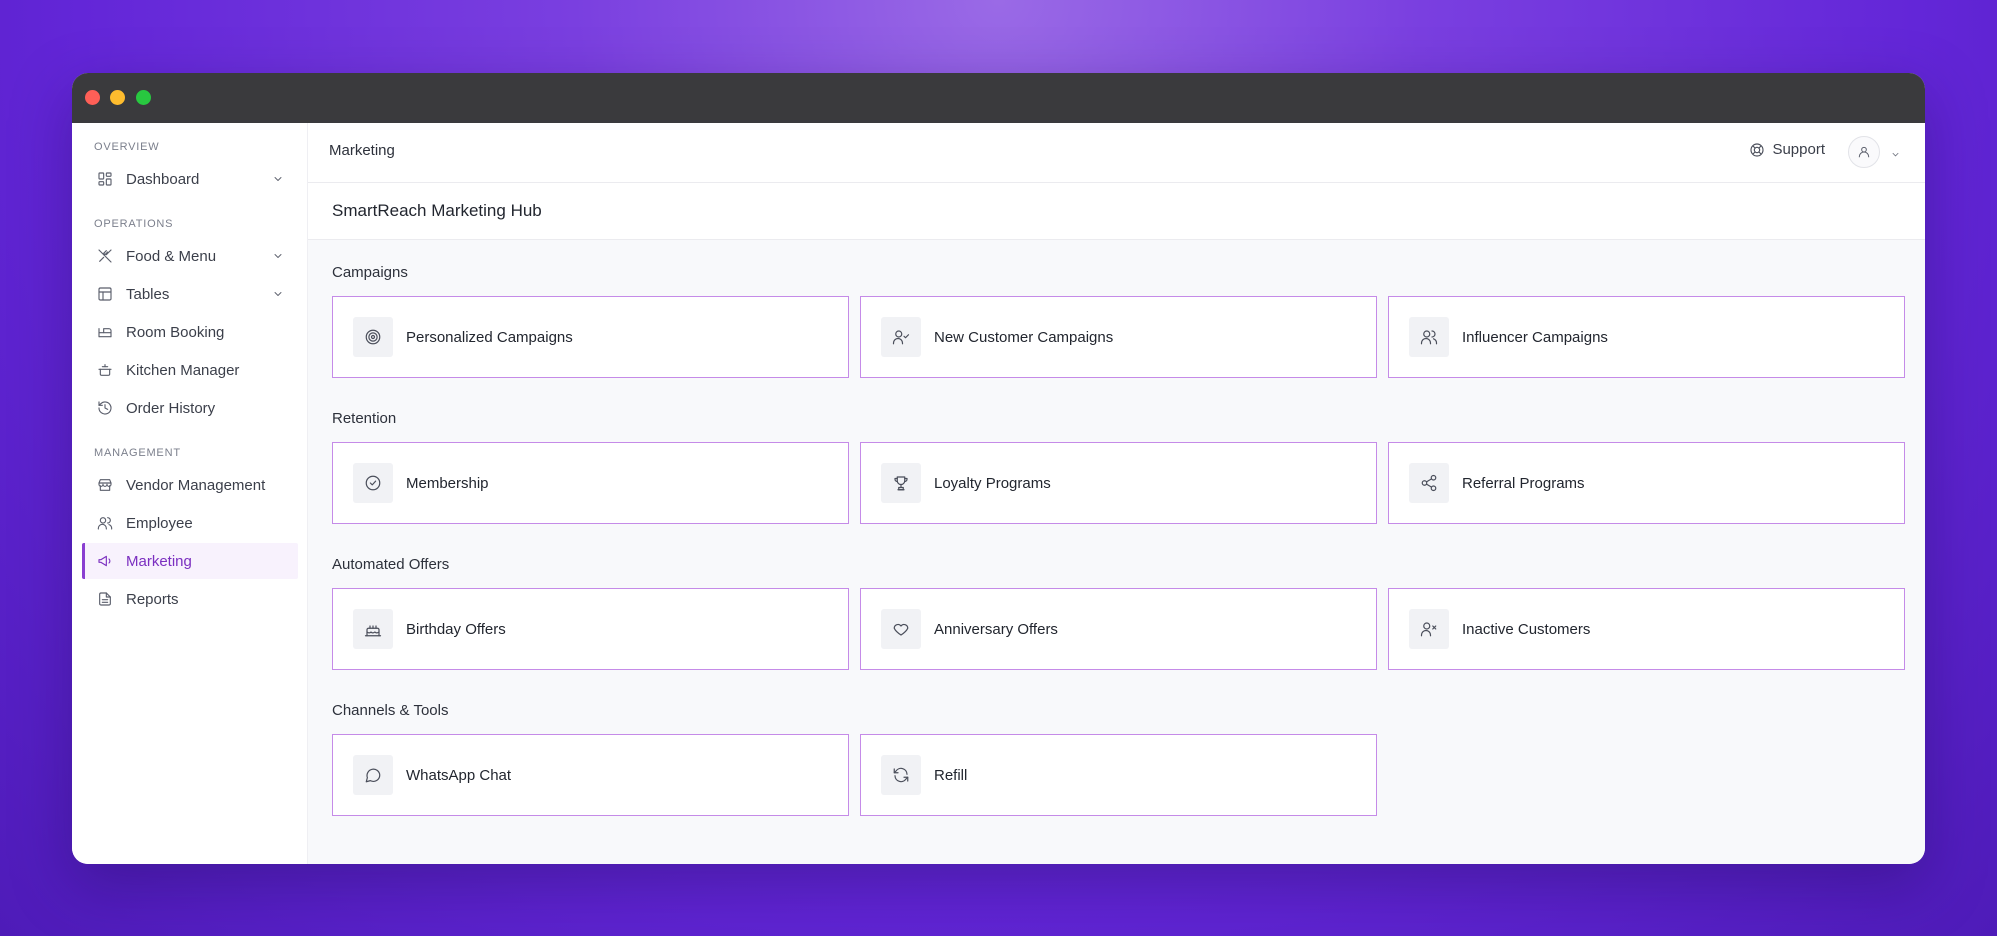  Describe the element at coordinates (92, 97) in the screenshot. I see `close-window-button` at that location.